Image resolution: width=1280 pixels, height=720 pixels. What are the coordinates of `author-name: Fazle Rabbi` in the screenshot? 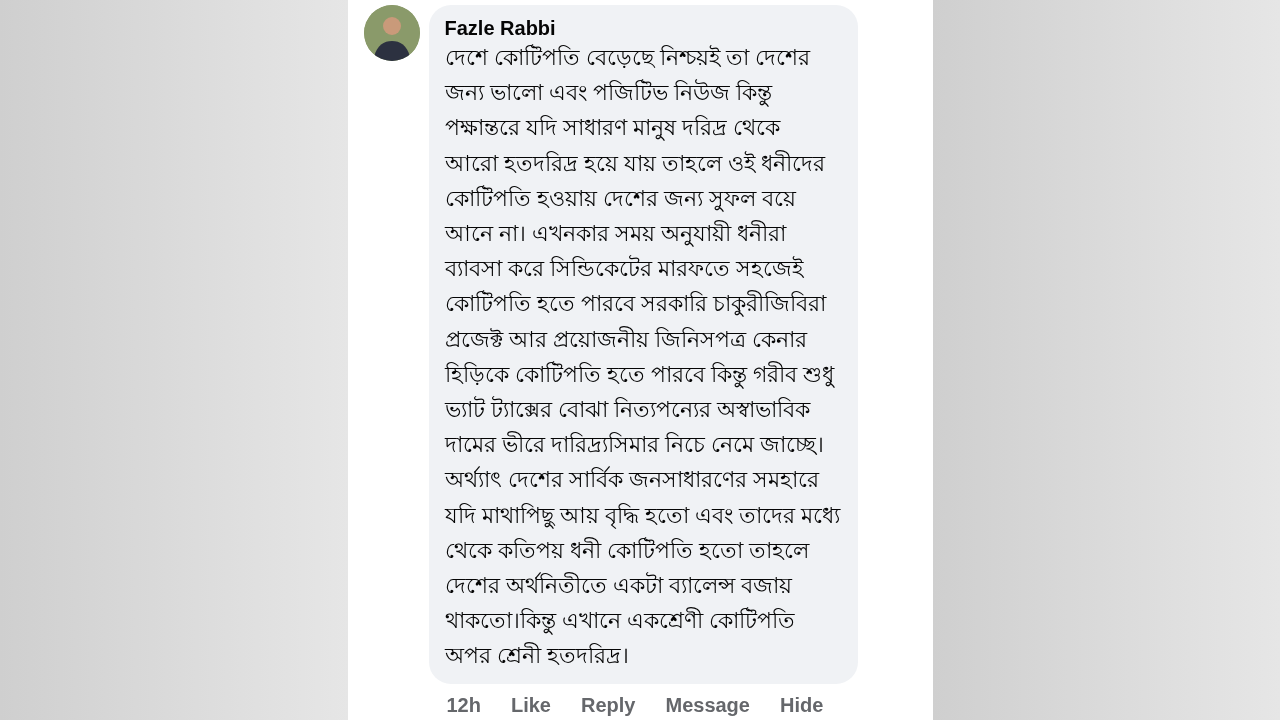 It's located at (642, 28).